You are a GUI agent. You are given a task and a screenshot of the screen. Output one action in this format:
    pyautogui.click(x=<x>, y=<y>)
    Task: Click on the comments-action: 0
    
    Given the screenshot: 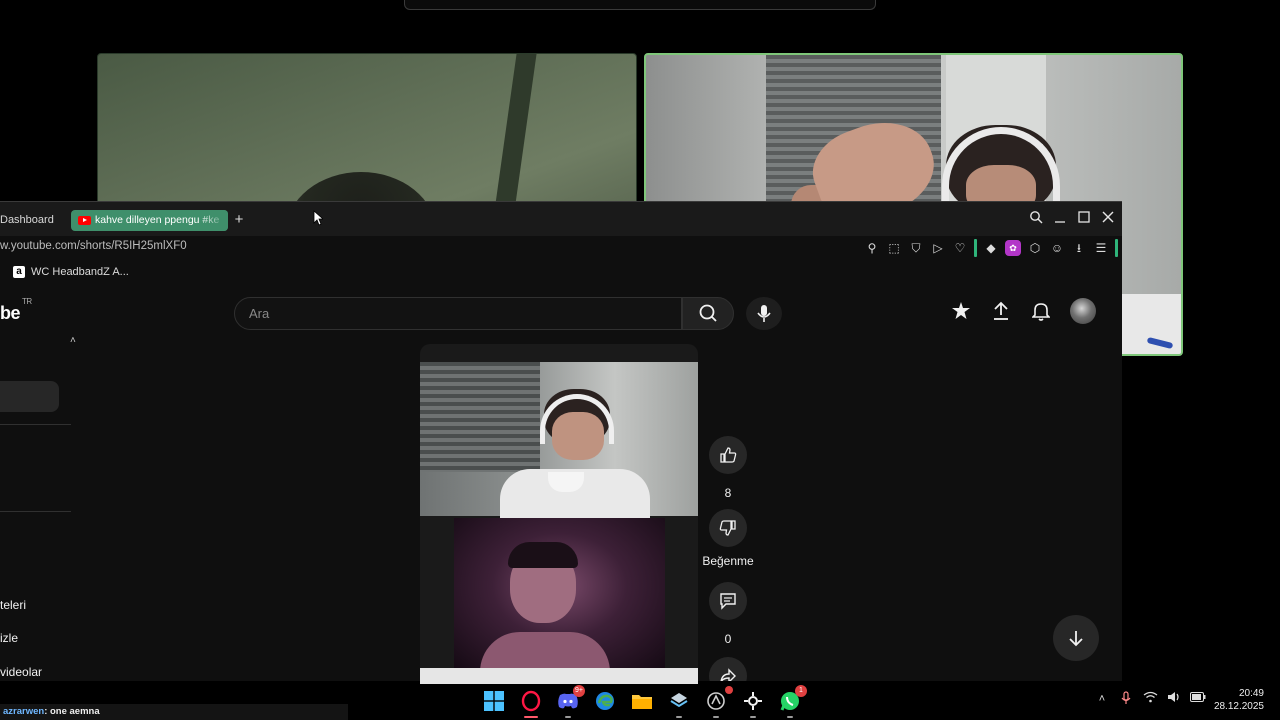 What is the action you would take?
    pyautogui.click(x=728, y=614)
    